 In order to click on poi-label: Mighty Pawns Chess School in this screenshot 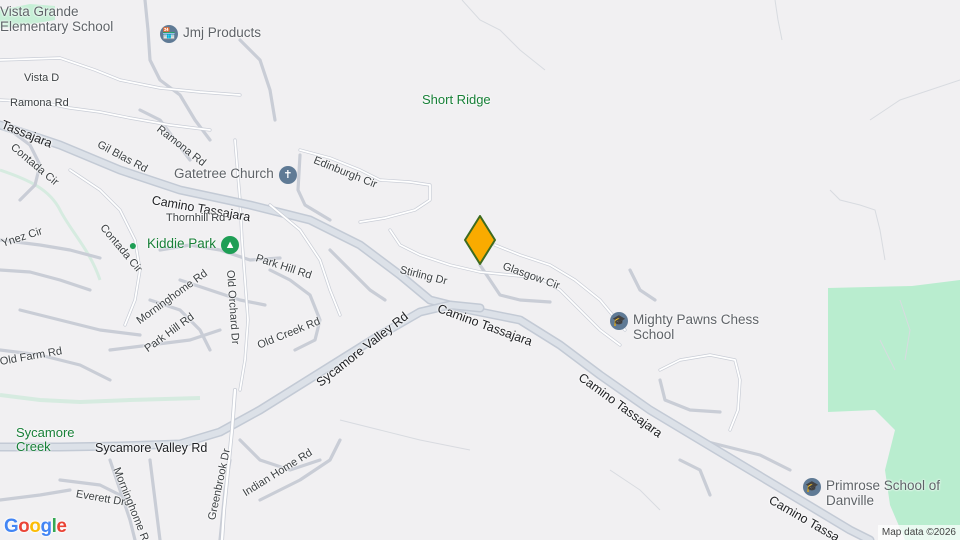, I will do `click(696, 327)`.